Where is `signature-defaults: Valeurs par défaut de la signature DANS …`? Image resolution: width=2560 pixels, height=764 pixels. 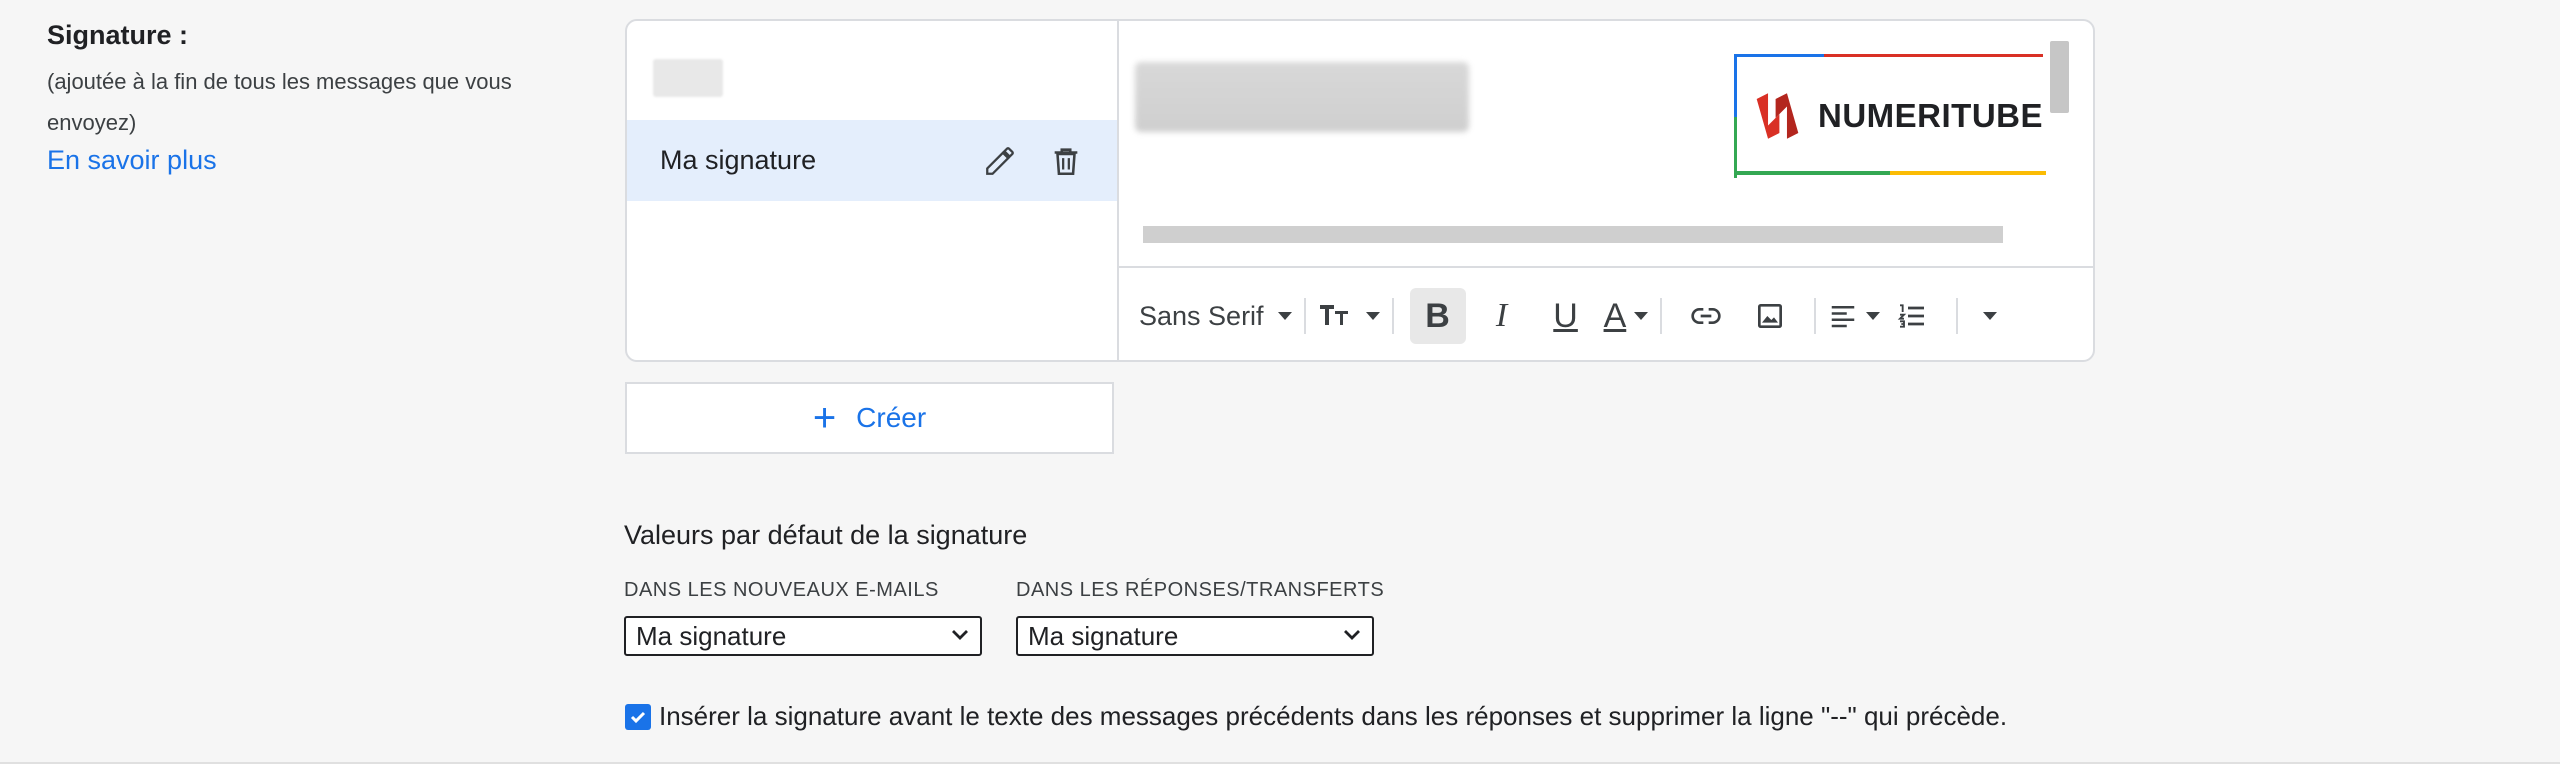 signature-defaults: Valeurs par défaut de la signature DANS … is located at coordinates (1574, 588).